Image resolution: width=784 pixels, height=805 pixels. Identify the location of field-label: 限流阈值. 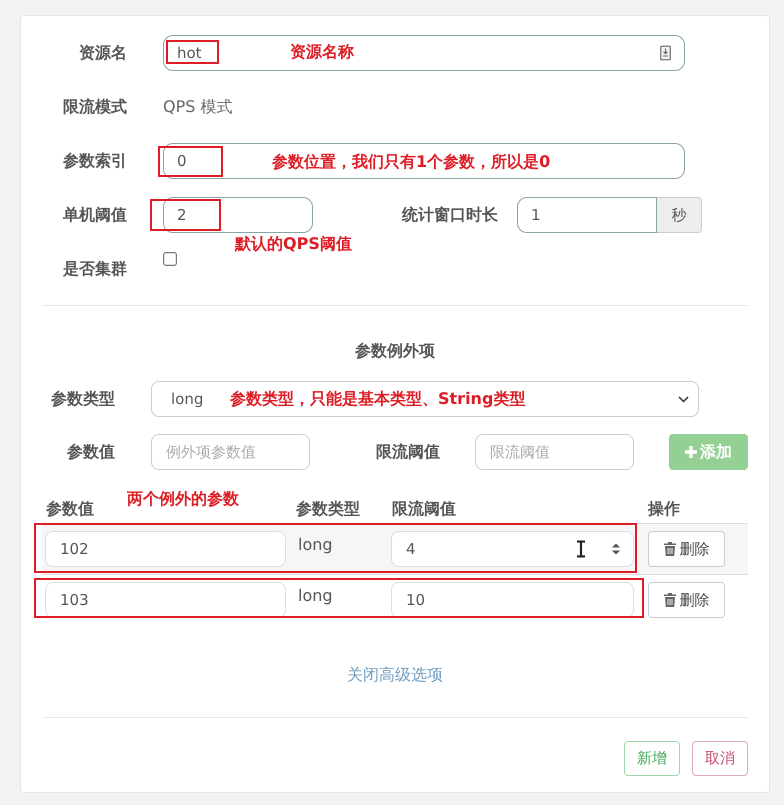
(407, 452).